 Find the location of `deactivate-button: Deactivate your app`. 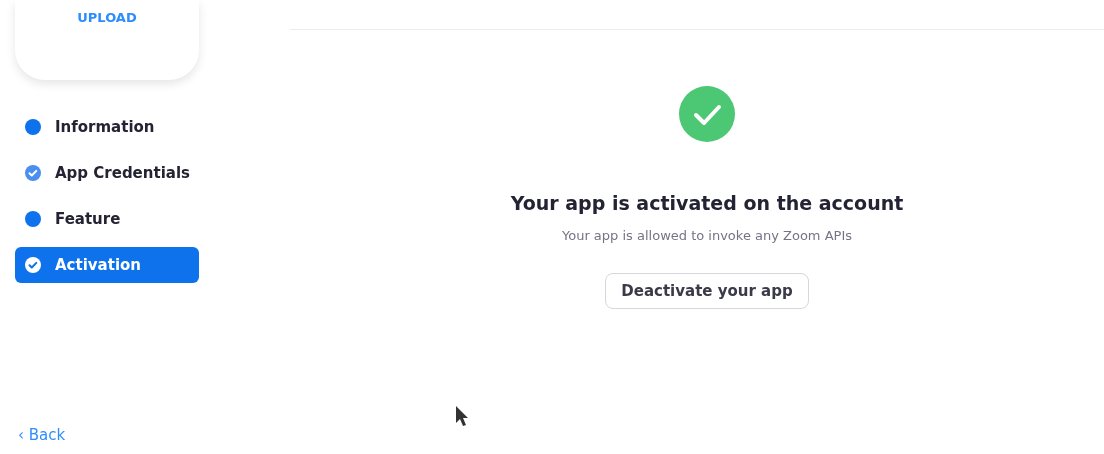

deactivate-button: Deactivate your app is located at coordinates (707, 291).